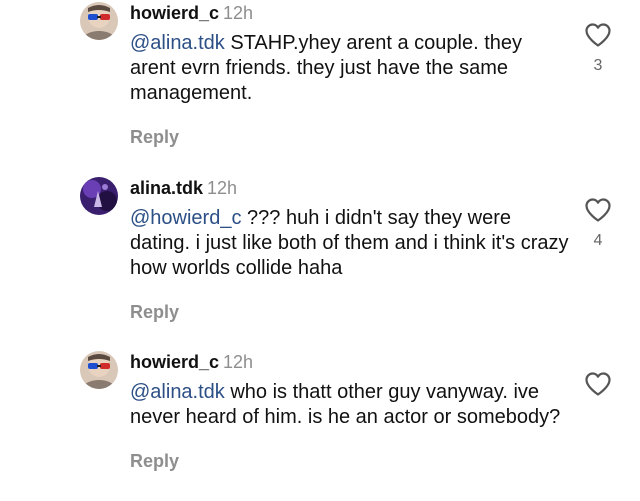 The image size is (640, 501). Describe the element at coordinates (185, 218) in the screenshot. I see `comment-mention-link: @howierd_c` at that location.